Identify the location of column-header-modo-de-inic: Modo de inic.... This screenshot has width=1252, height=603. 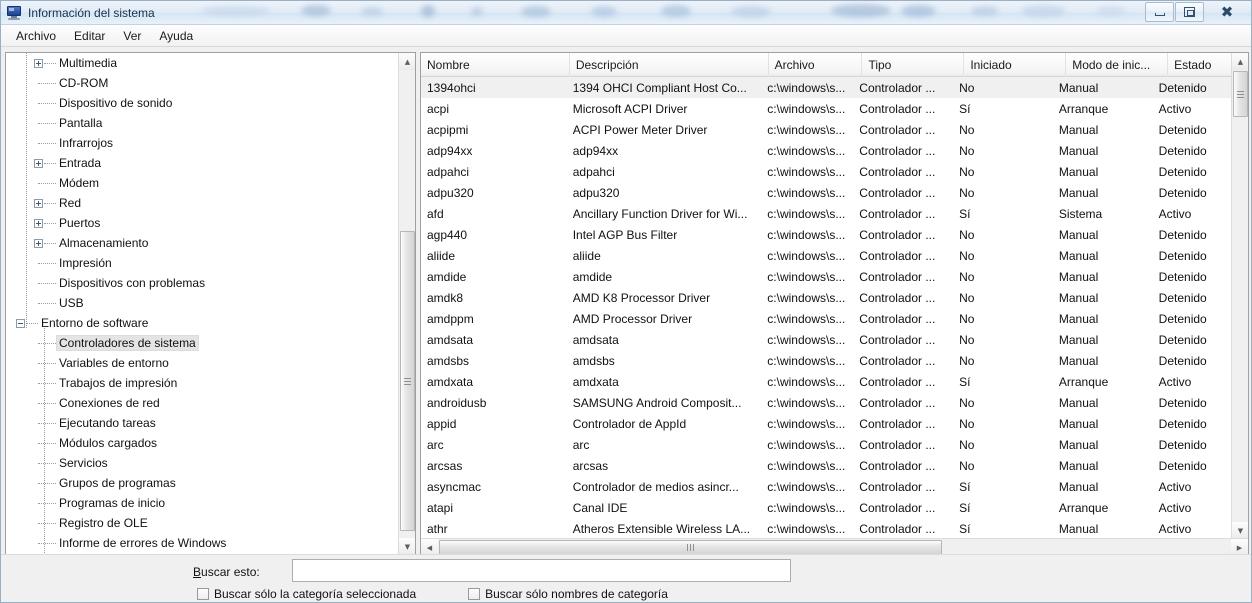
(1117, 65).